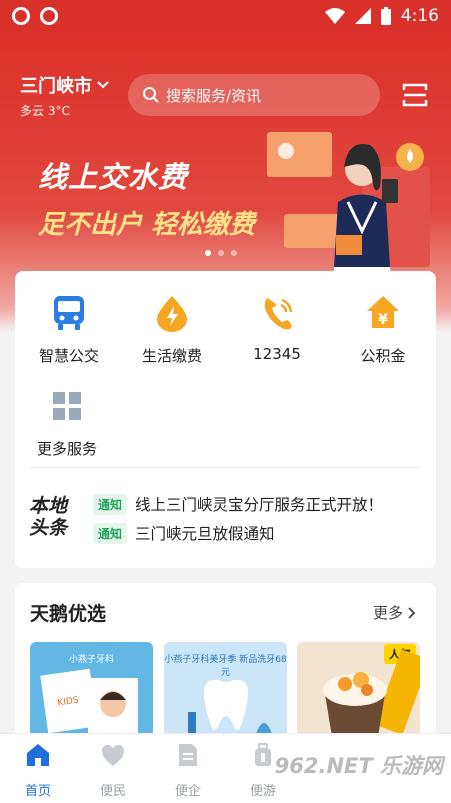 The height and width of the screenshot is (803, 451). Describe the element at coordinates (362, 16) in the screenshot. I see `signal-icon` at that location.